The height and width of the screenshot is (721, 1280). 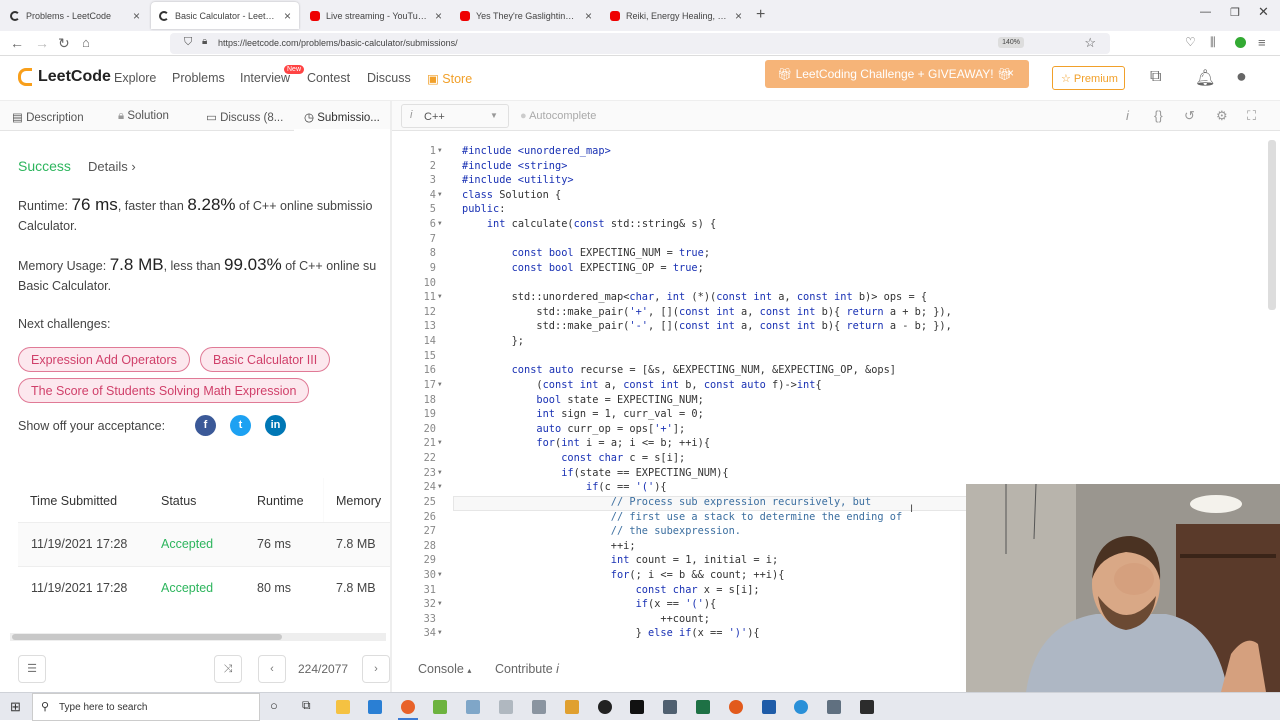 What do you see at coordinates (830, 151) in the screenshot?
I see `code-line: 1 ▼ #include <unordered_map>` at bounding box center [830, 151].